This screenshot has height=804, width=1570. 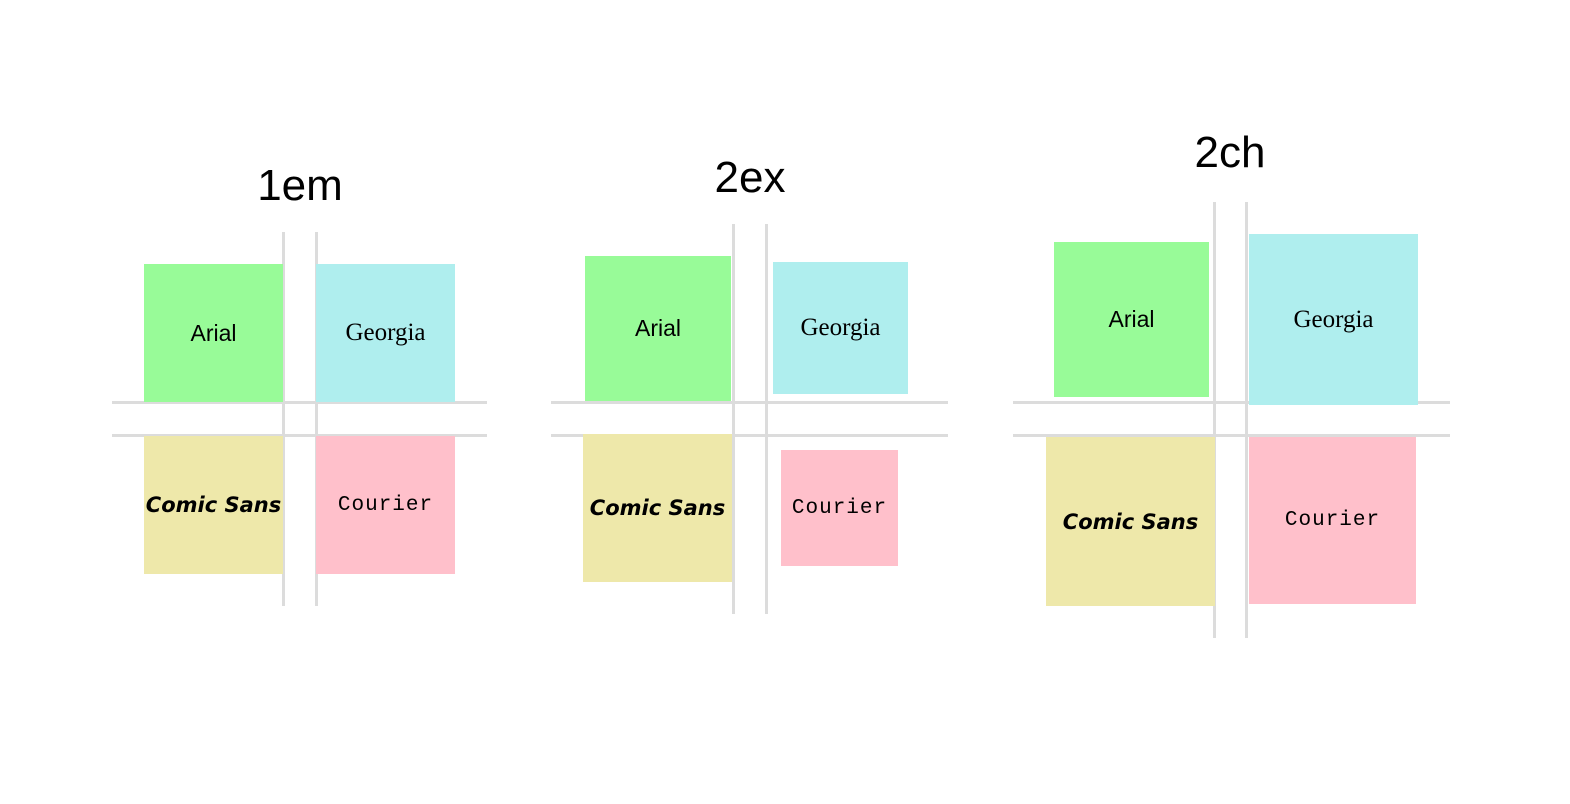 I want to click on guide-line-horizontal, so click(x=749, y=402).